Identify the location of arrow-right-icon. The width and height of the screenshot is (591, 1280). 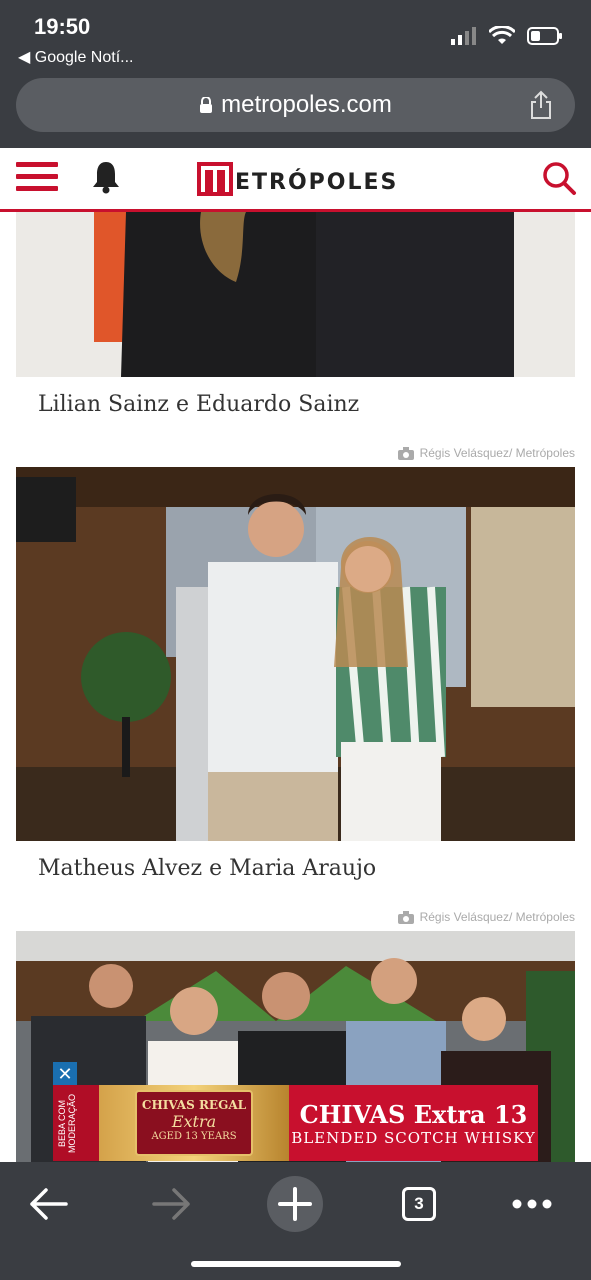
(171, 1204).